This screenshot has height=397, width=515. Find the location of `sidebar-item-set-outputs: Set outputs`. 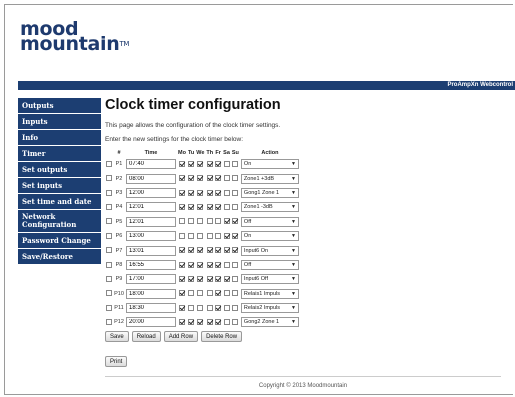

sidebar-item-set-outputs: Set outputs is located at coordinates (59, 169).